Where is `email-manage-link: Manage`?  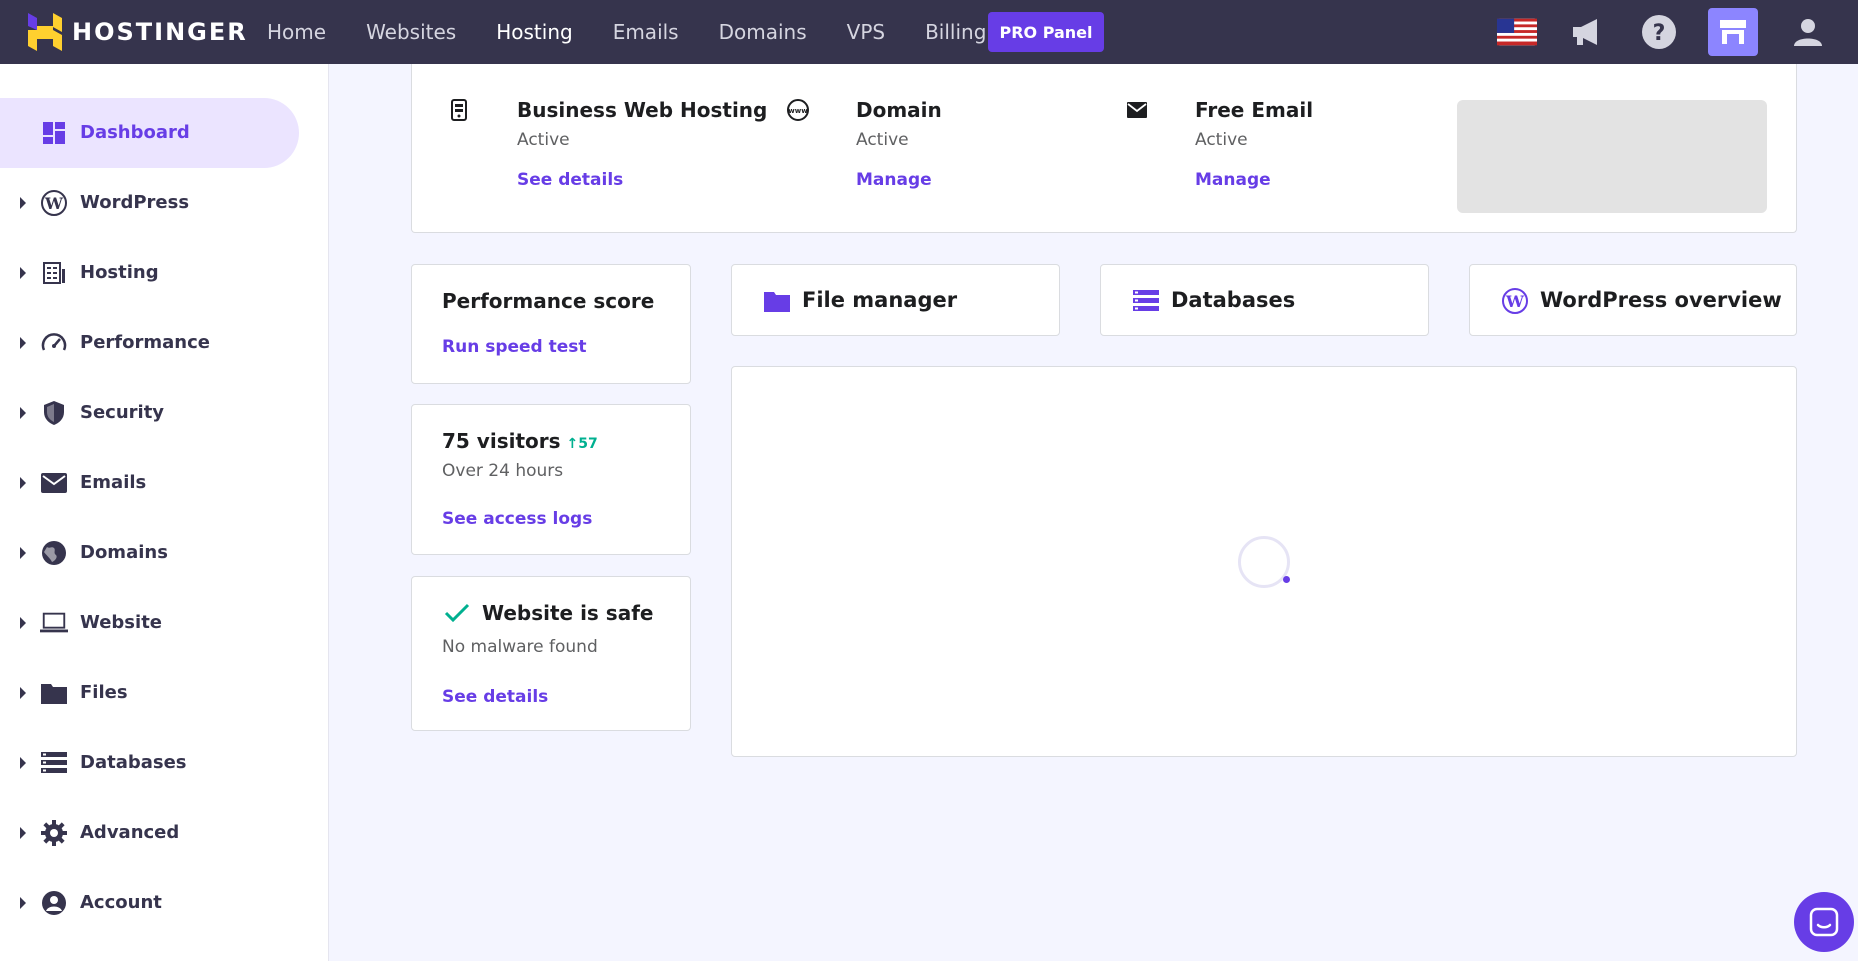 email-manage-link: Manage is located at coordinates (1233, 180).